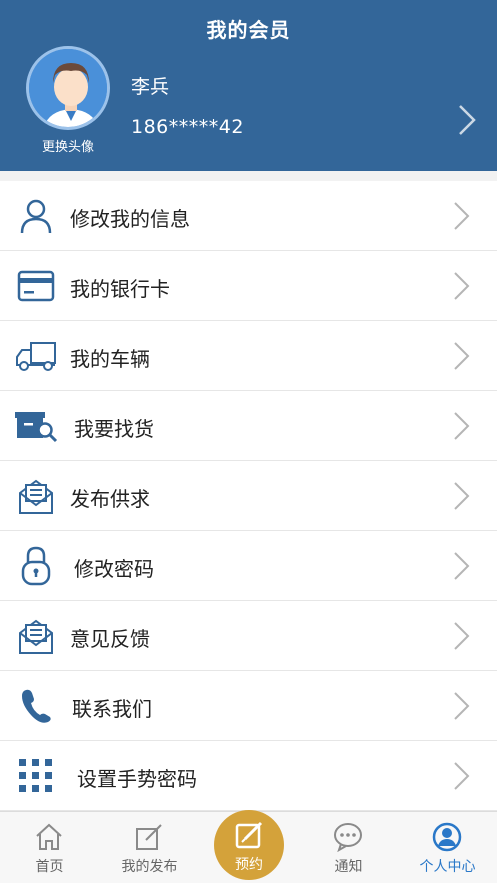  What do you see at coordinates (49, 867) in the screenshot?
I see `tab-label: 首页` at bounding box center [49, 867].